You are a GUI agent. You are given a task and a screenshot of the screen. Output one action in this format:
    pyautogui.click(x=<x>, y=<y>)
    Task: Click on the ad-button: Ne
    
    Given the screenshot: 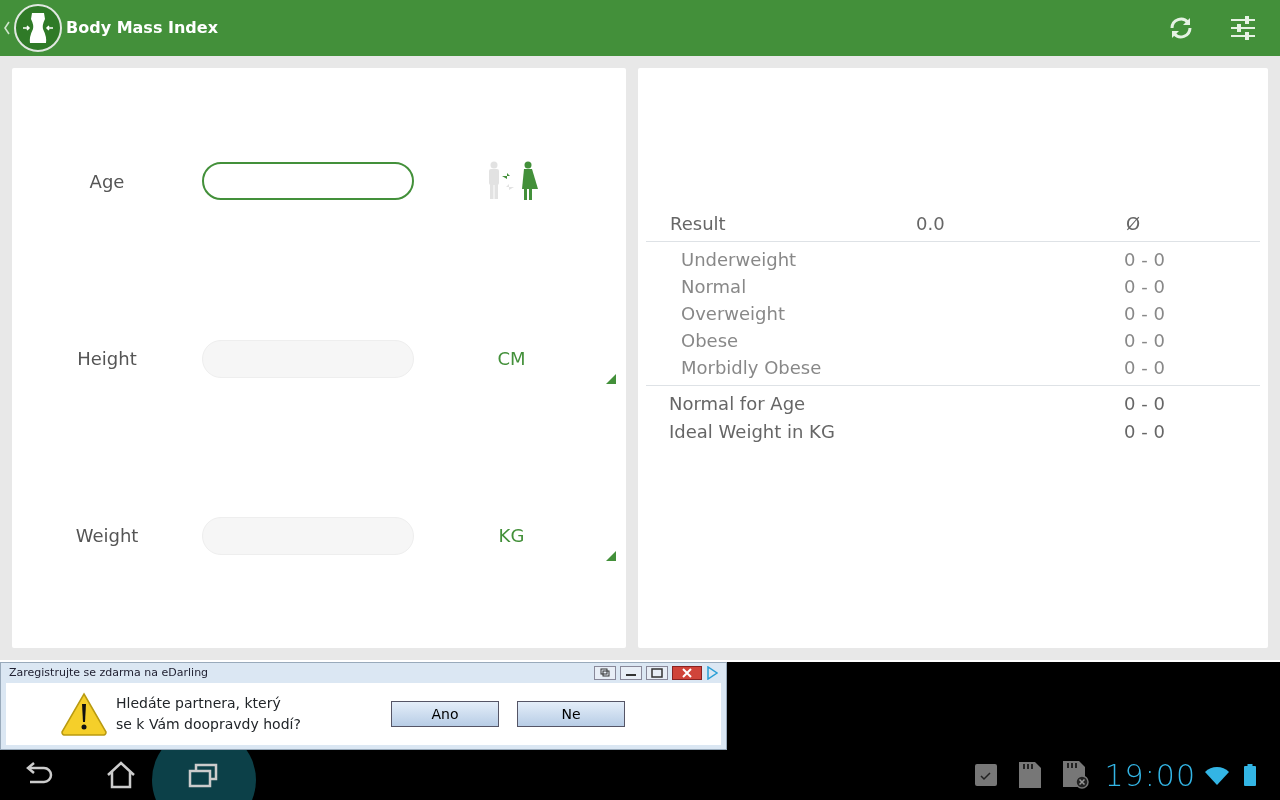 What is the action you would take?
    pyautogui.click(x=571, y=714)
    